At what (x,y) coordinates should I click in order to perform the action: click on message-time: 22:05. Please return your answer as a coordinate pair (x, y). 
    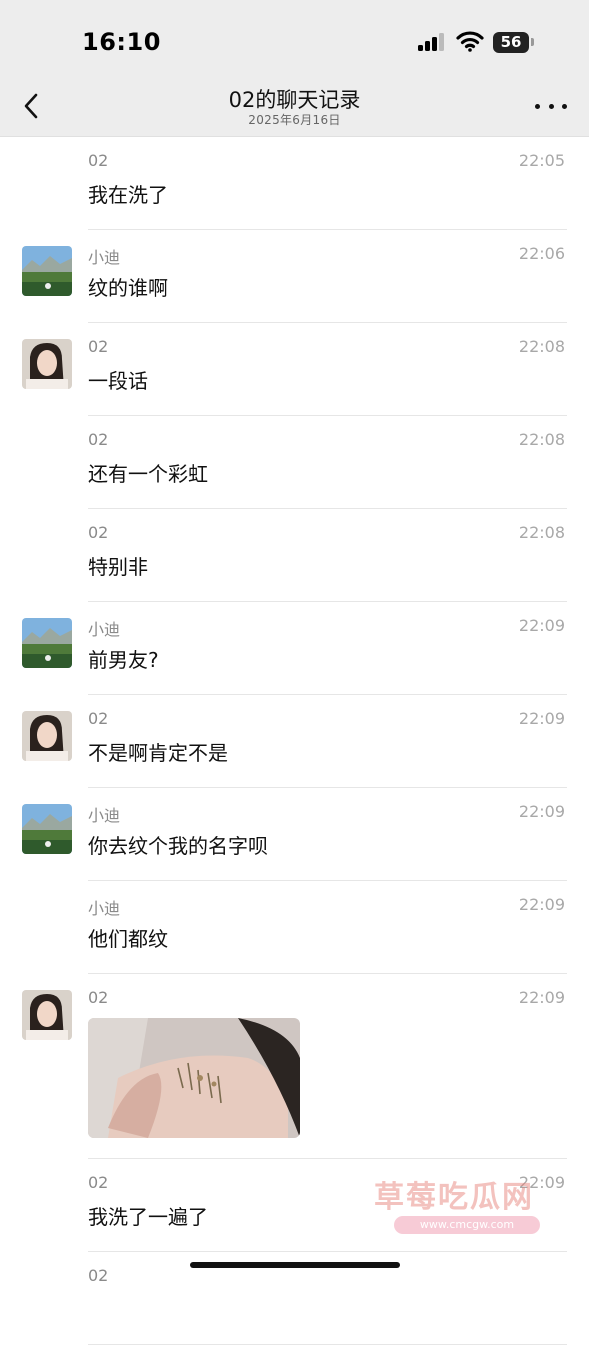
    Looking at the image, I should click on (541, 160).